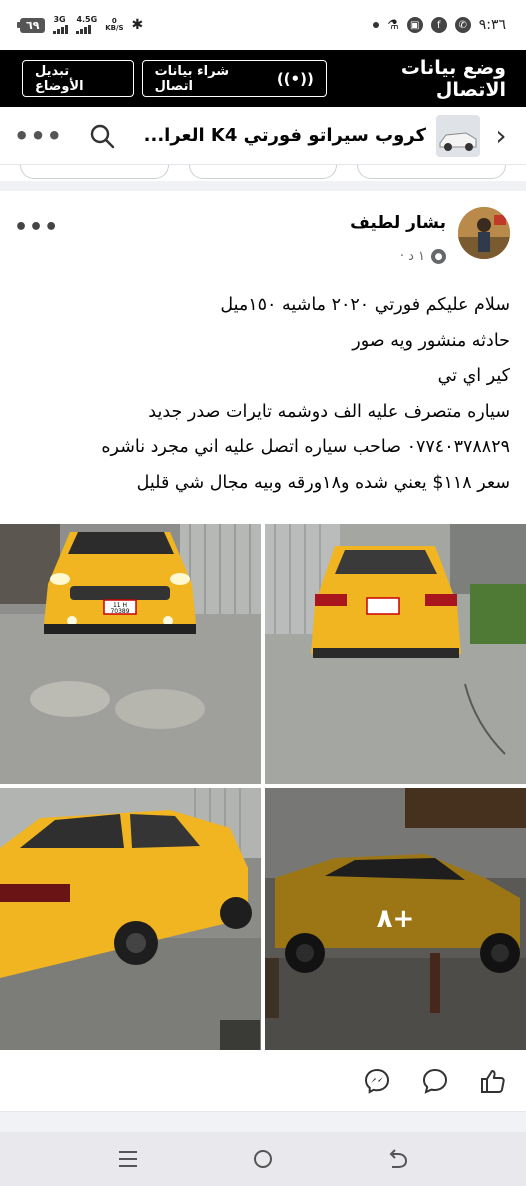 This screenshot has height=1186, width=526. Describe the element at coordinates (484, 233) in the screenshot. I see `avatar` at that location.